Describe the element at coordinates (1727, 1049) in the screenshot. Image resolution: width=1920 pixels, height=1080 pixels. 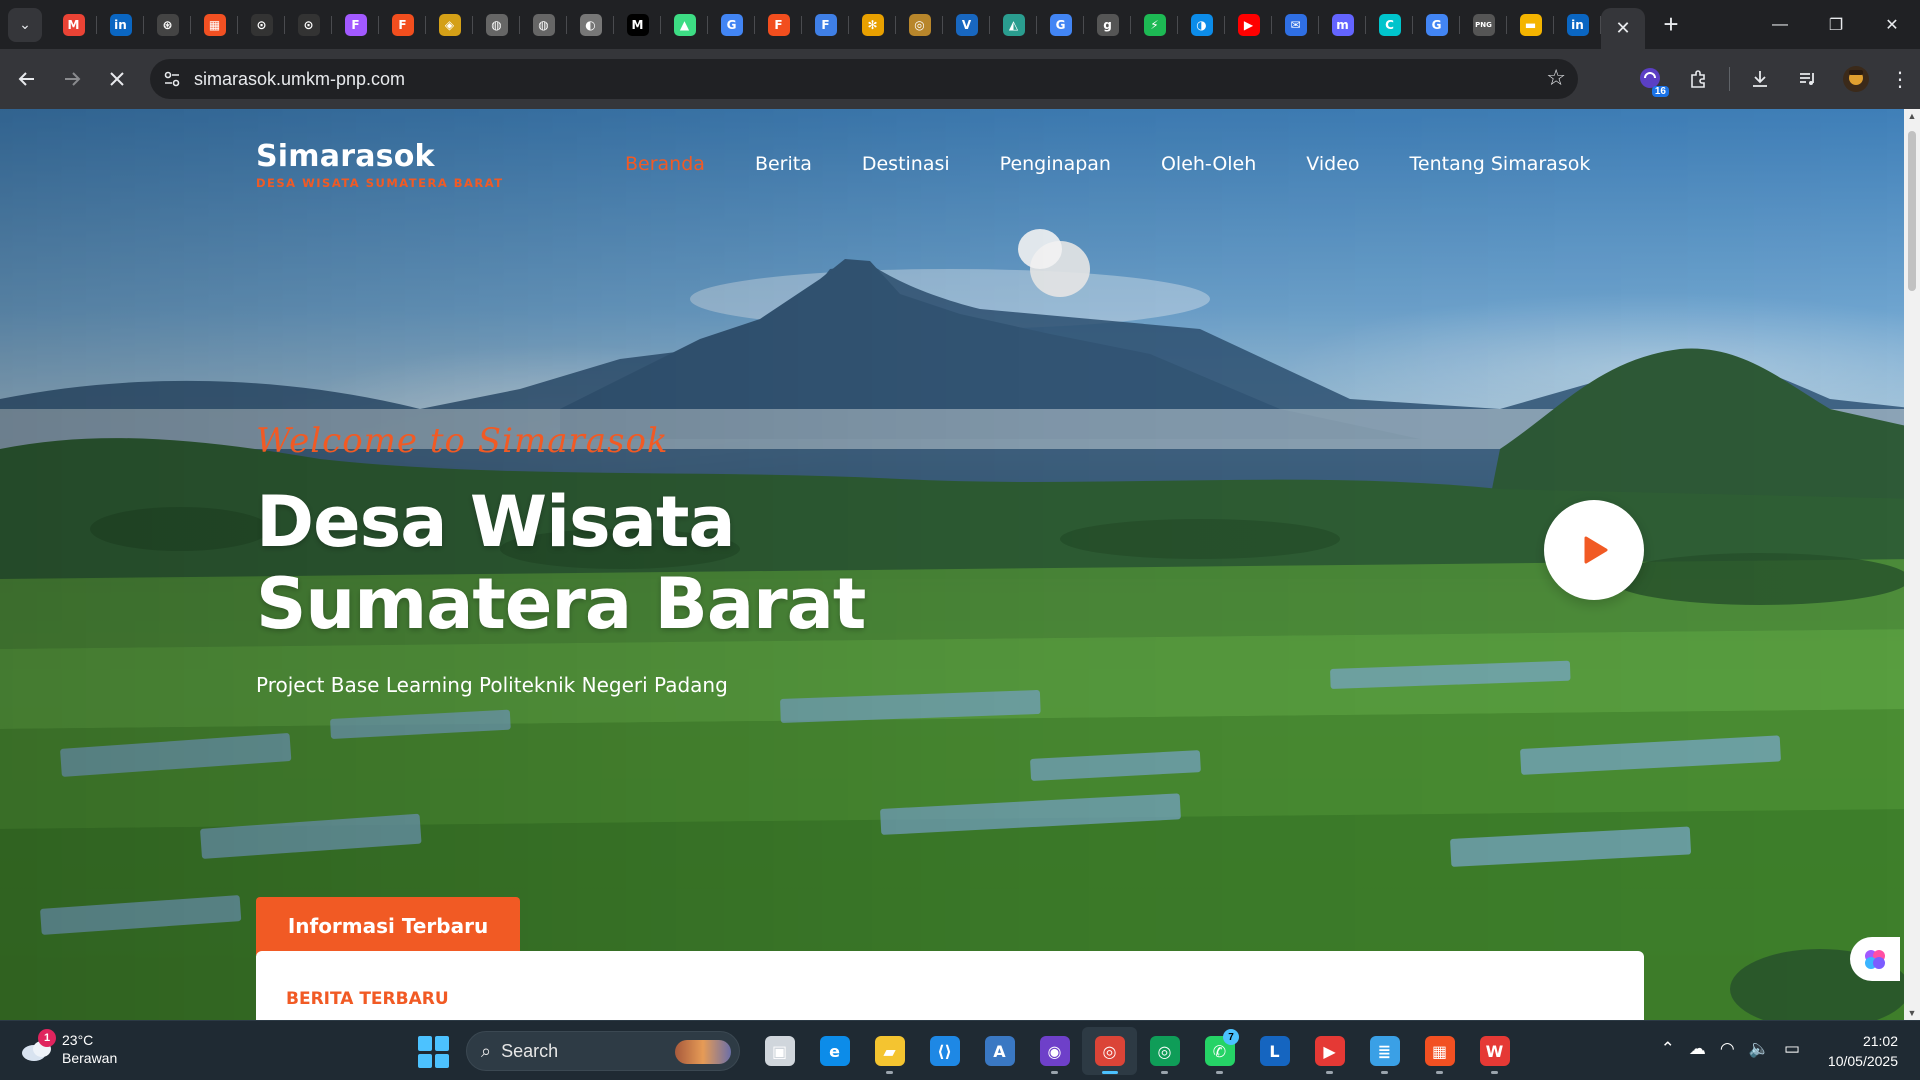
I see `wifi-icon: ◠` at that location.